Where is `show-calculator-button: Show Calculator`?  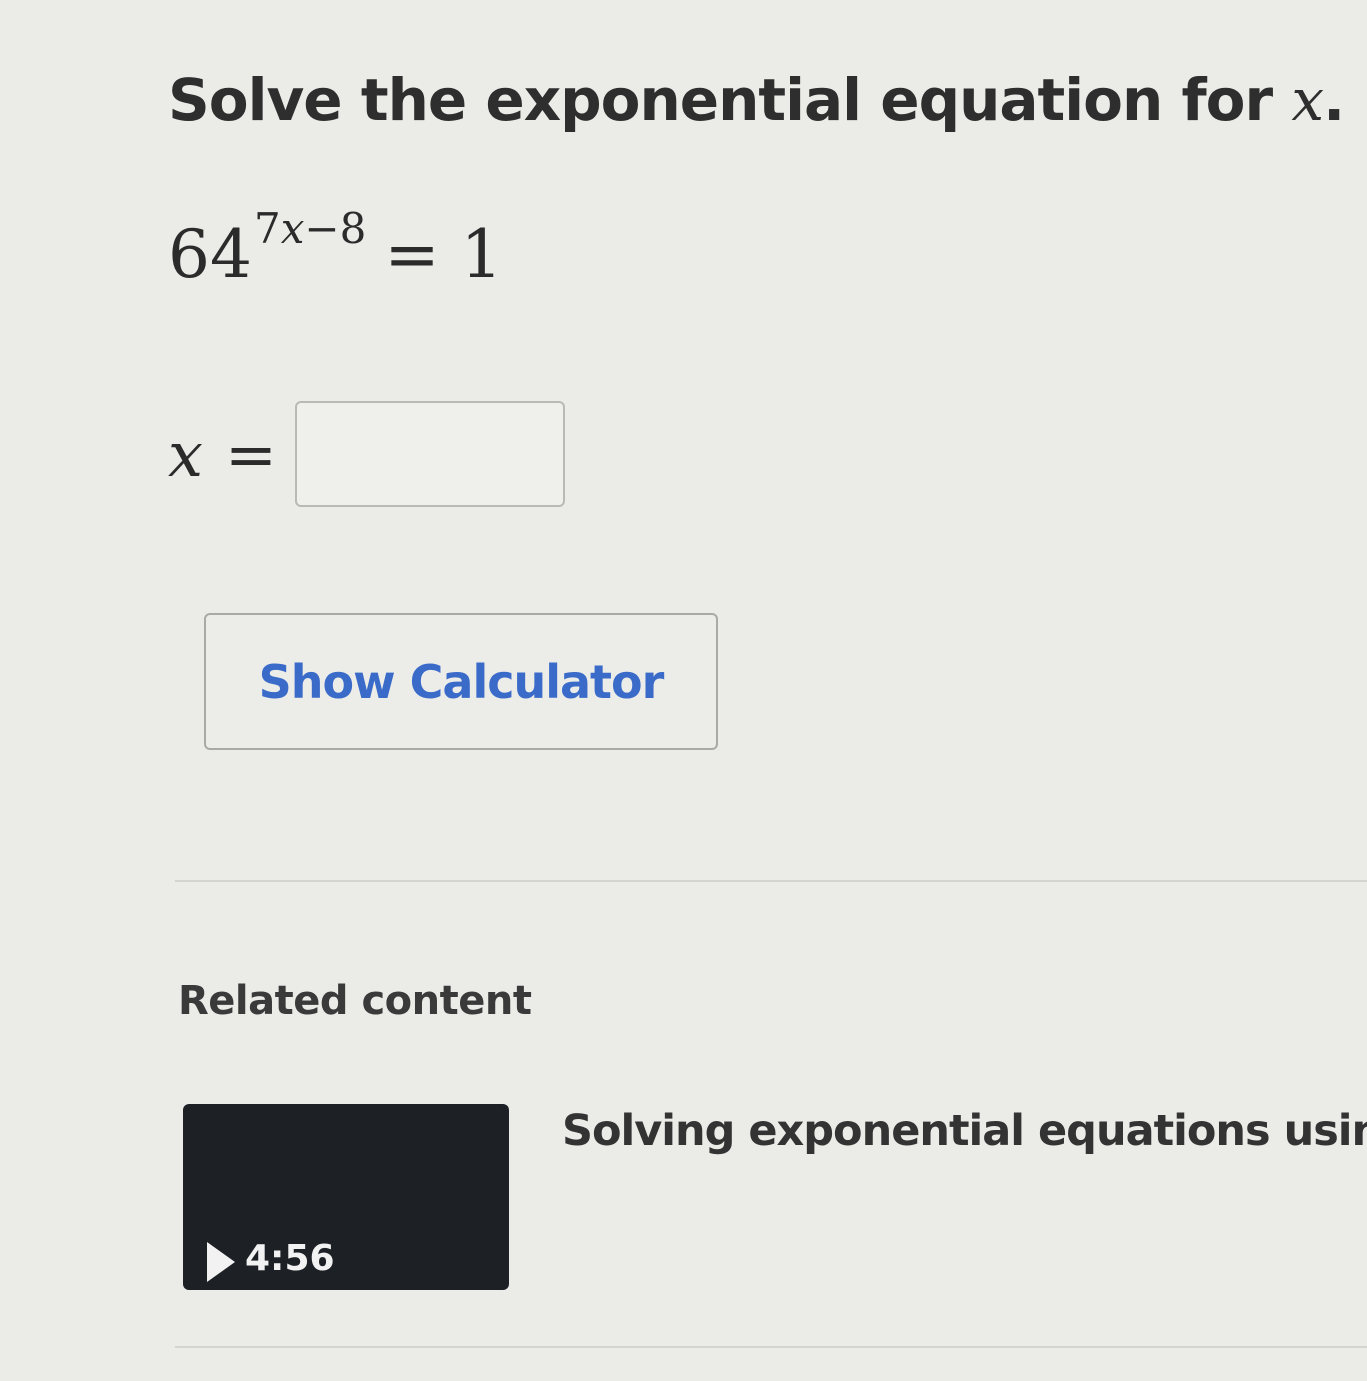
show-calculator-button: Show Calculator is located at coordinates (461, 681).